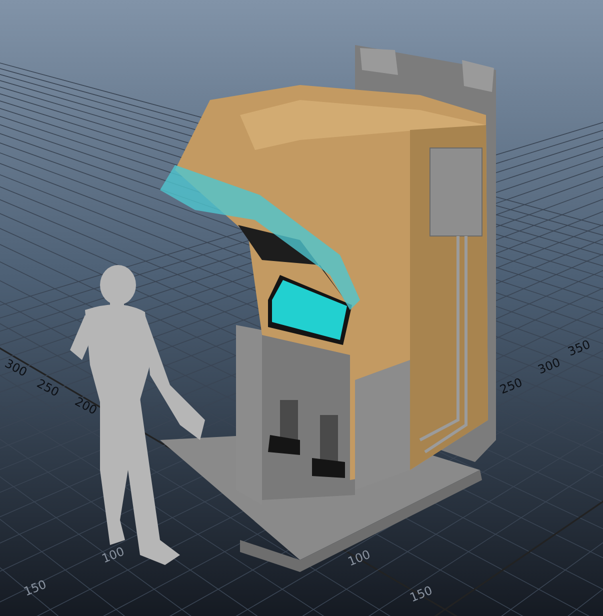  I want to click on grid-label: 200, so click(86, 406).